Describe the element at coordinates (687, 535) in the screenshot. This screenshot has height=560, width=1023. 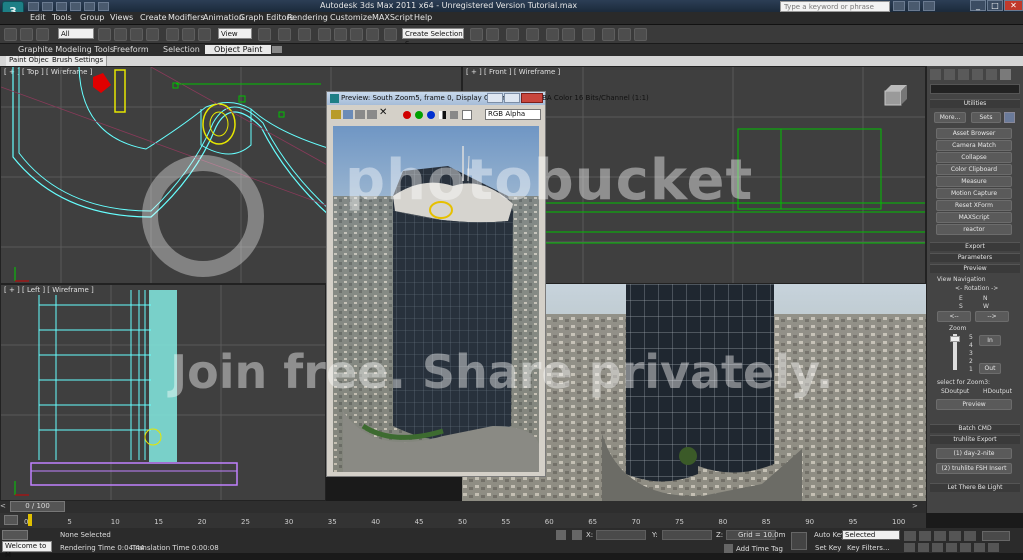
I see `y-coordinate-field` at that location.